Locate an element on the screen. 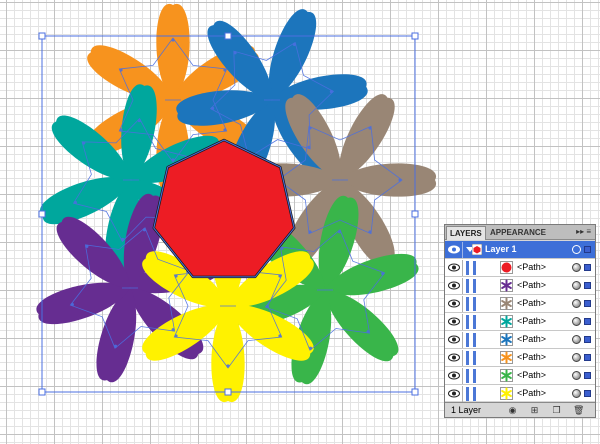 This screenshot has width=600, height=444. layer-thumbnail is located at coordinates (477, 249).